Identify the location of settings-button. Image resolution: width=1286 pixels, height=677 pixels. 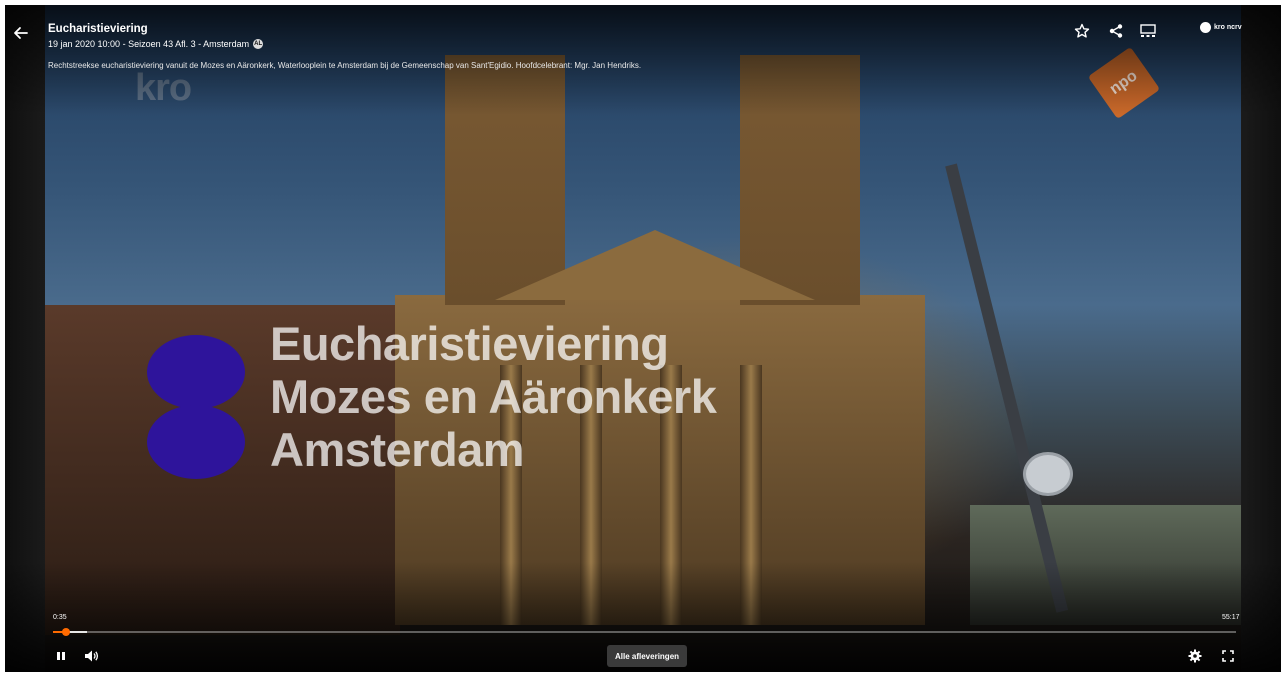
(1195, 656).